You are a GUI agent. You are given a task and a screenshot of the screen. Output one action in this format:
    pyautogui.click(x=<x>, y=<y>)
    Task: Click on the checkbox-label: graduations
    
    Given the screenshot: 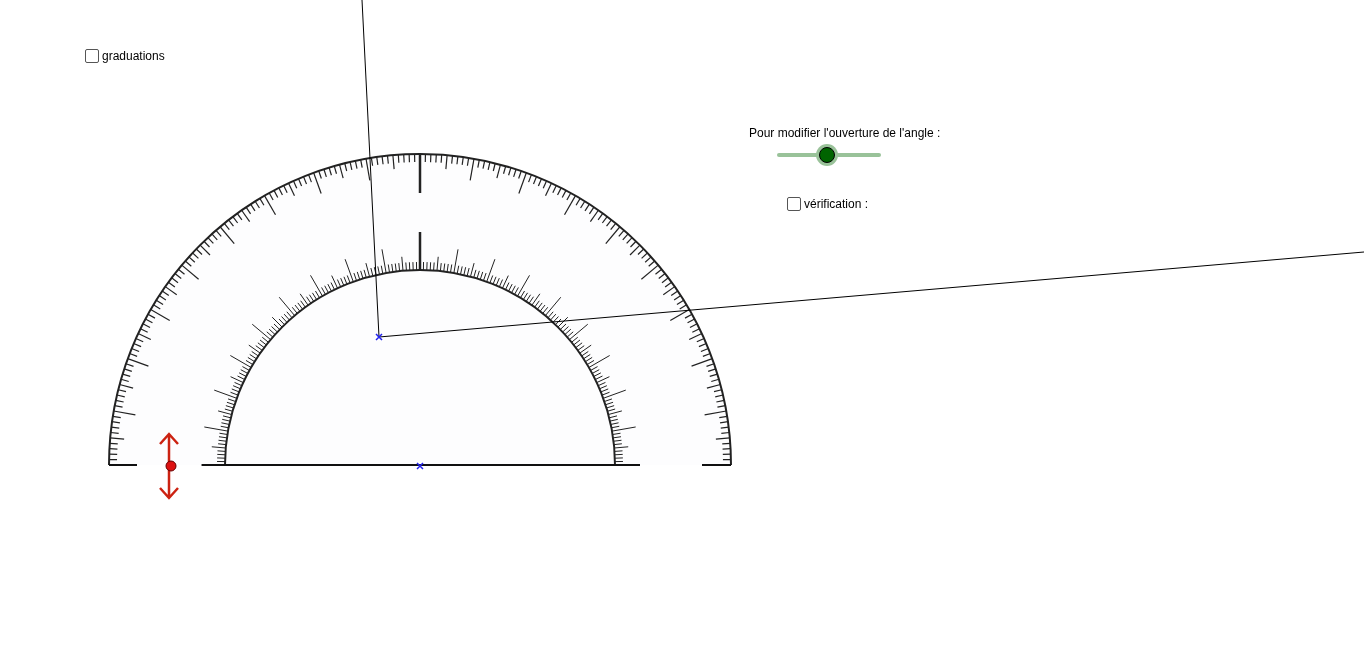 What is the action you would take?
    pyautogui.click(x=133, y=56)
    